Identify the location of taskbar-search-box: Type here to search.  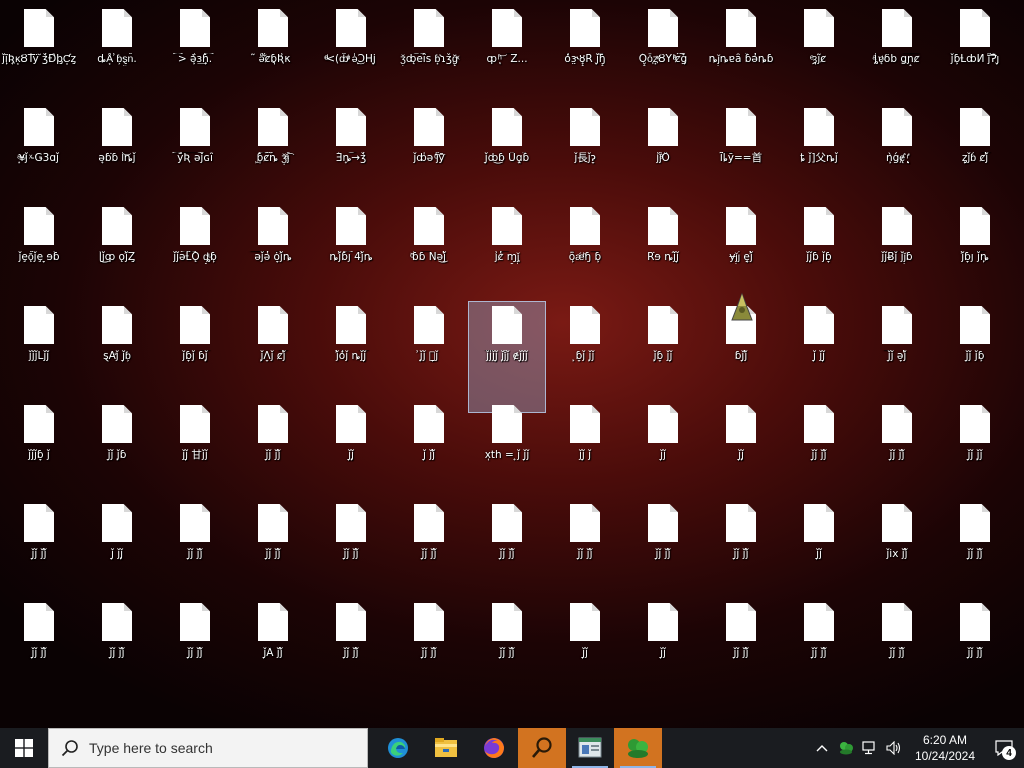
(208, 748).